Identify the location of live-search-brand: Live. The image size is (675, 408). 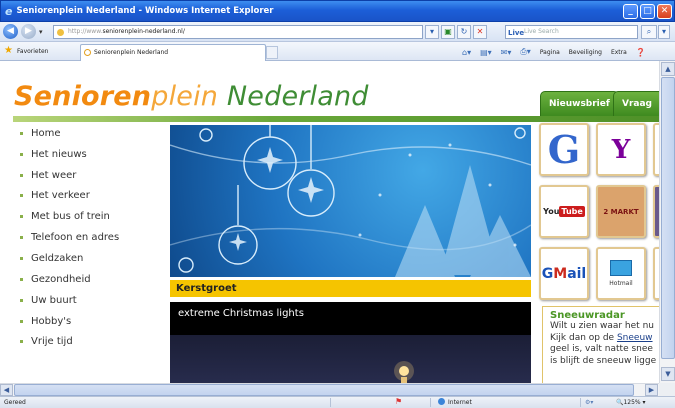
(516, 33).